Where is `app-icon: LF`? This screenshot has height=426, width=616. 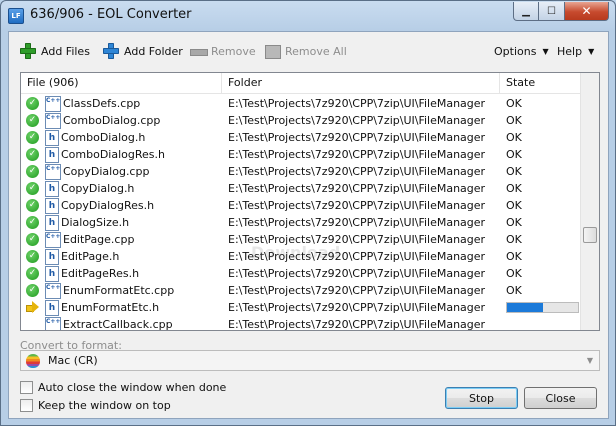 app-icon: LF is located at coordinates (16, 16).